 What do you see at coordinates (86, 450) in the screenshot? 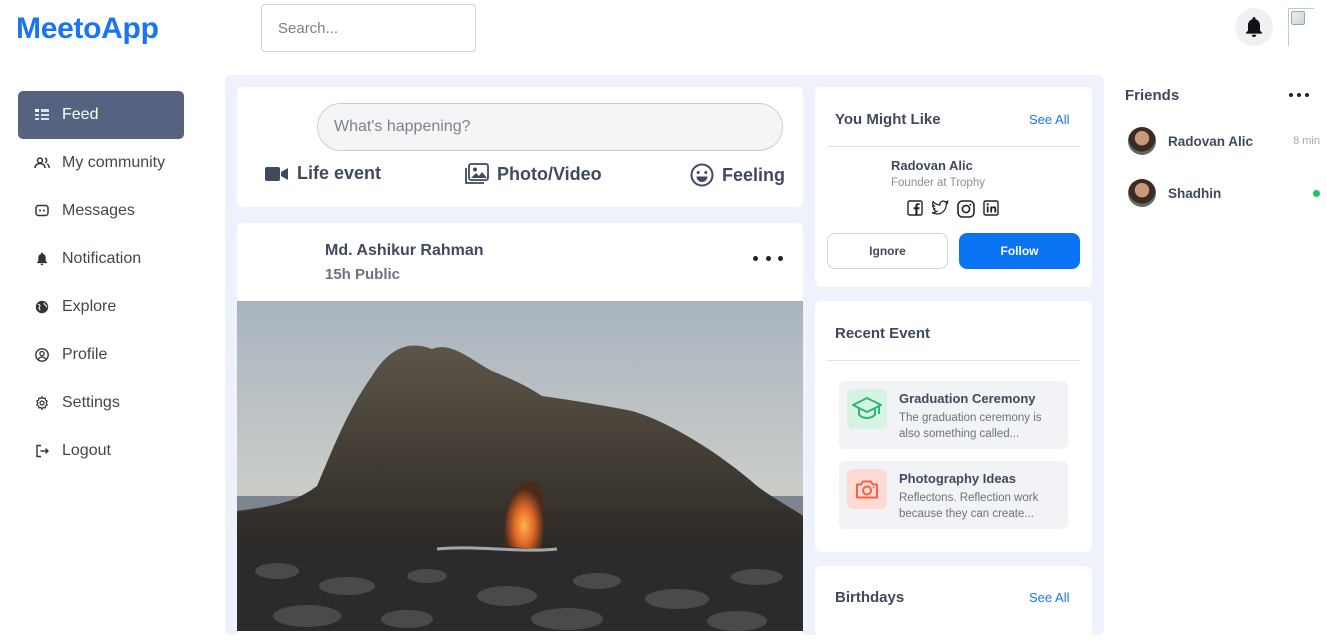
I see `sidebar-item-label: Logout` at bounding box center [86, 450].